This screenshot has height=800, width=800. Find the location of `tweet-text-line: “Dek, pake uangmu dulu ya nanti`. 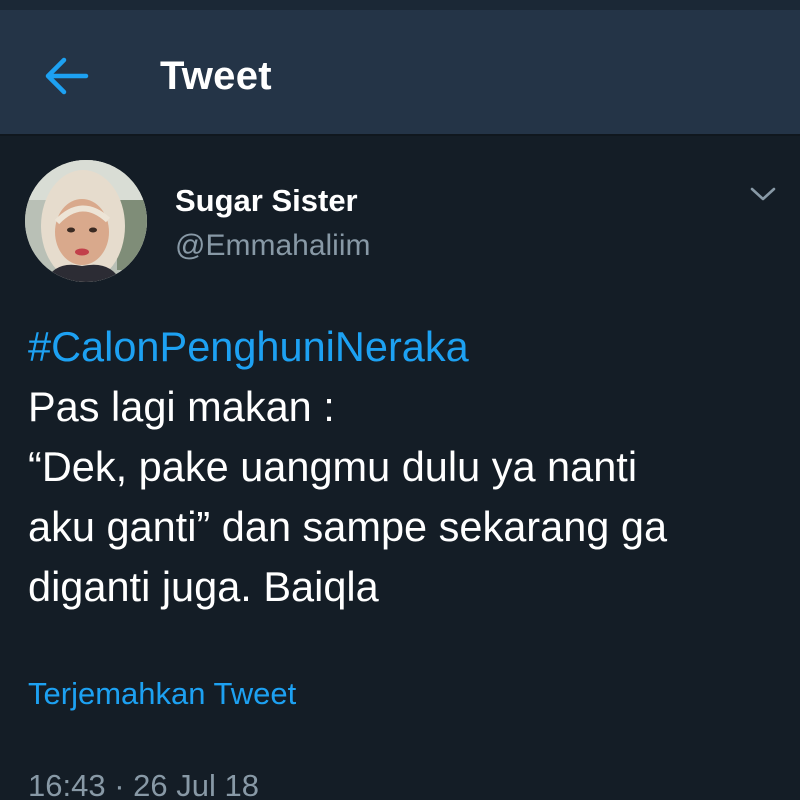

tweet-text-line: “Dek, pake uangmu dulu ya nanti is located at coordinates (333, 466).